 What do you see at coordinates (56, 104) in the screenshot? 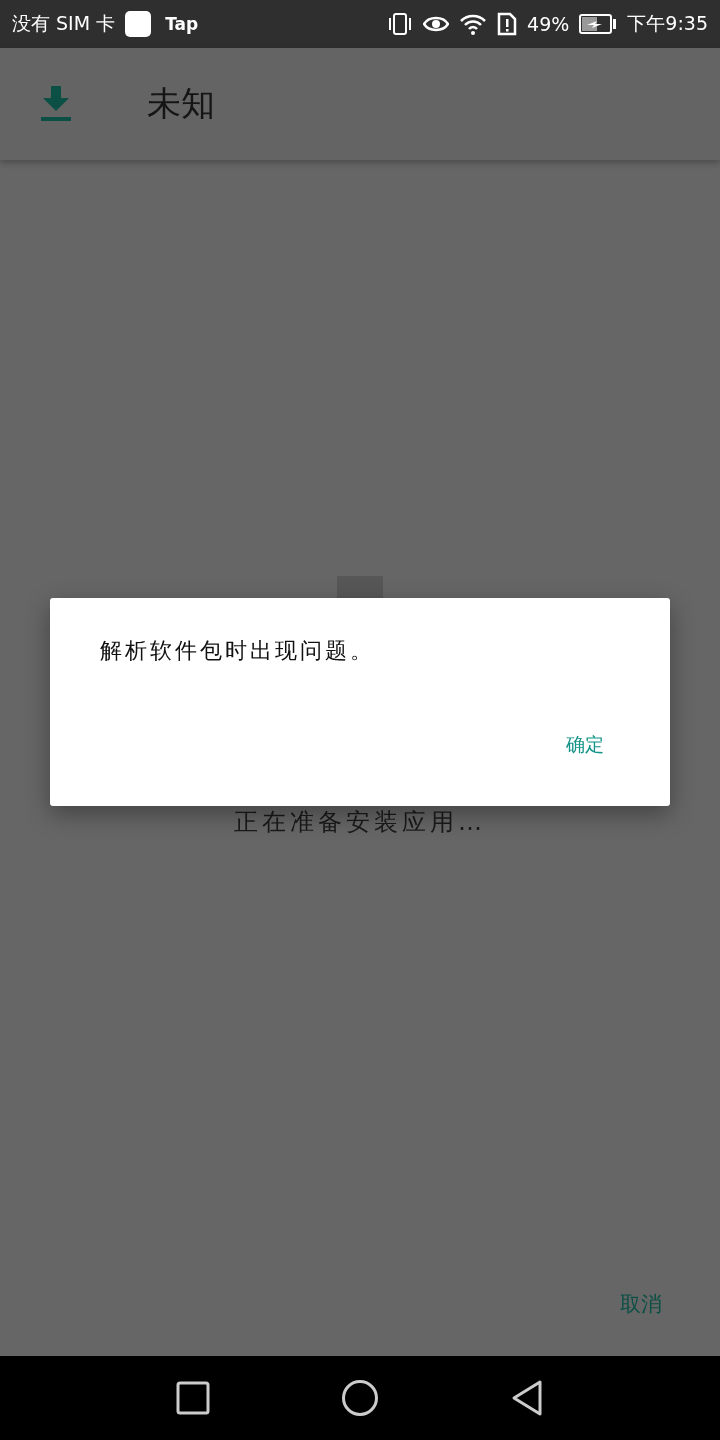
I see `download-icon` at bounding box center [56, 104].